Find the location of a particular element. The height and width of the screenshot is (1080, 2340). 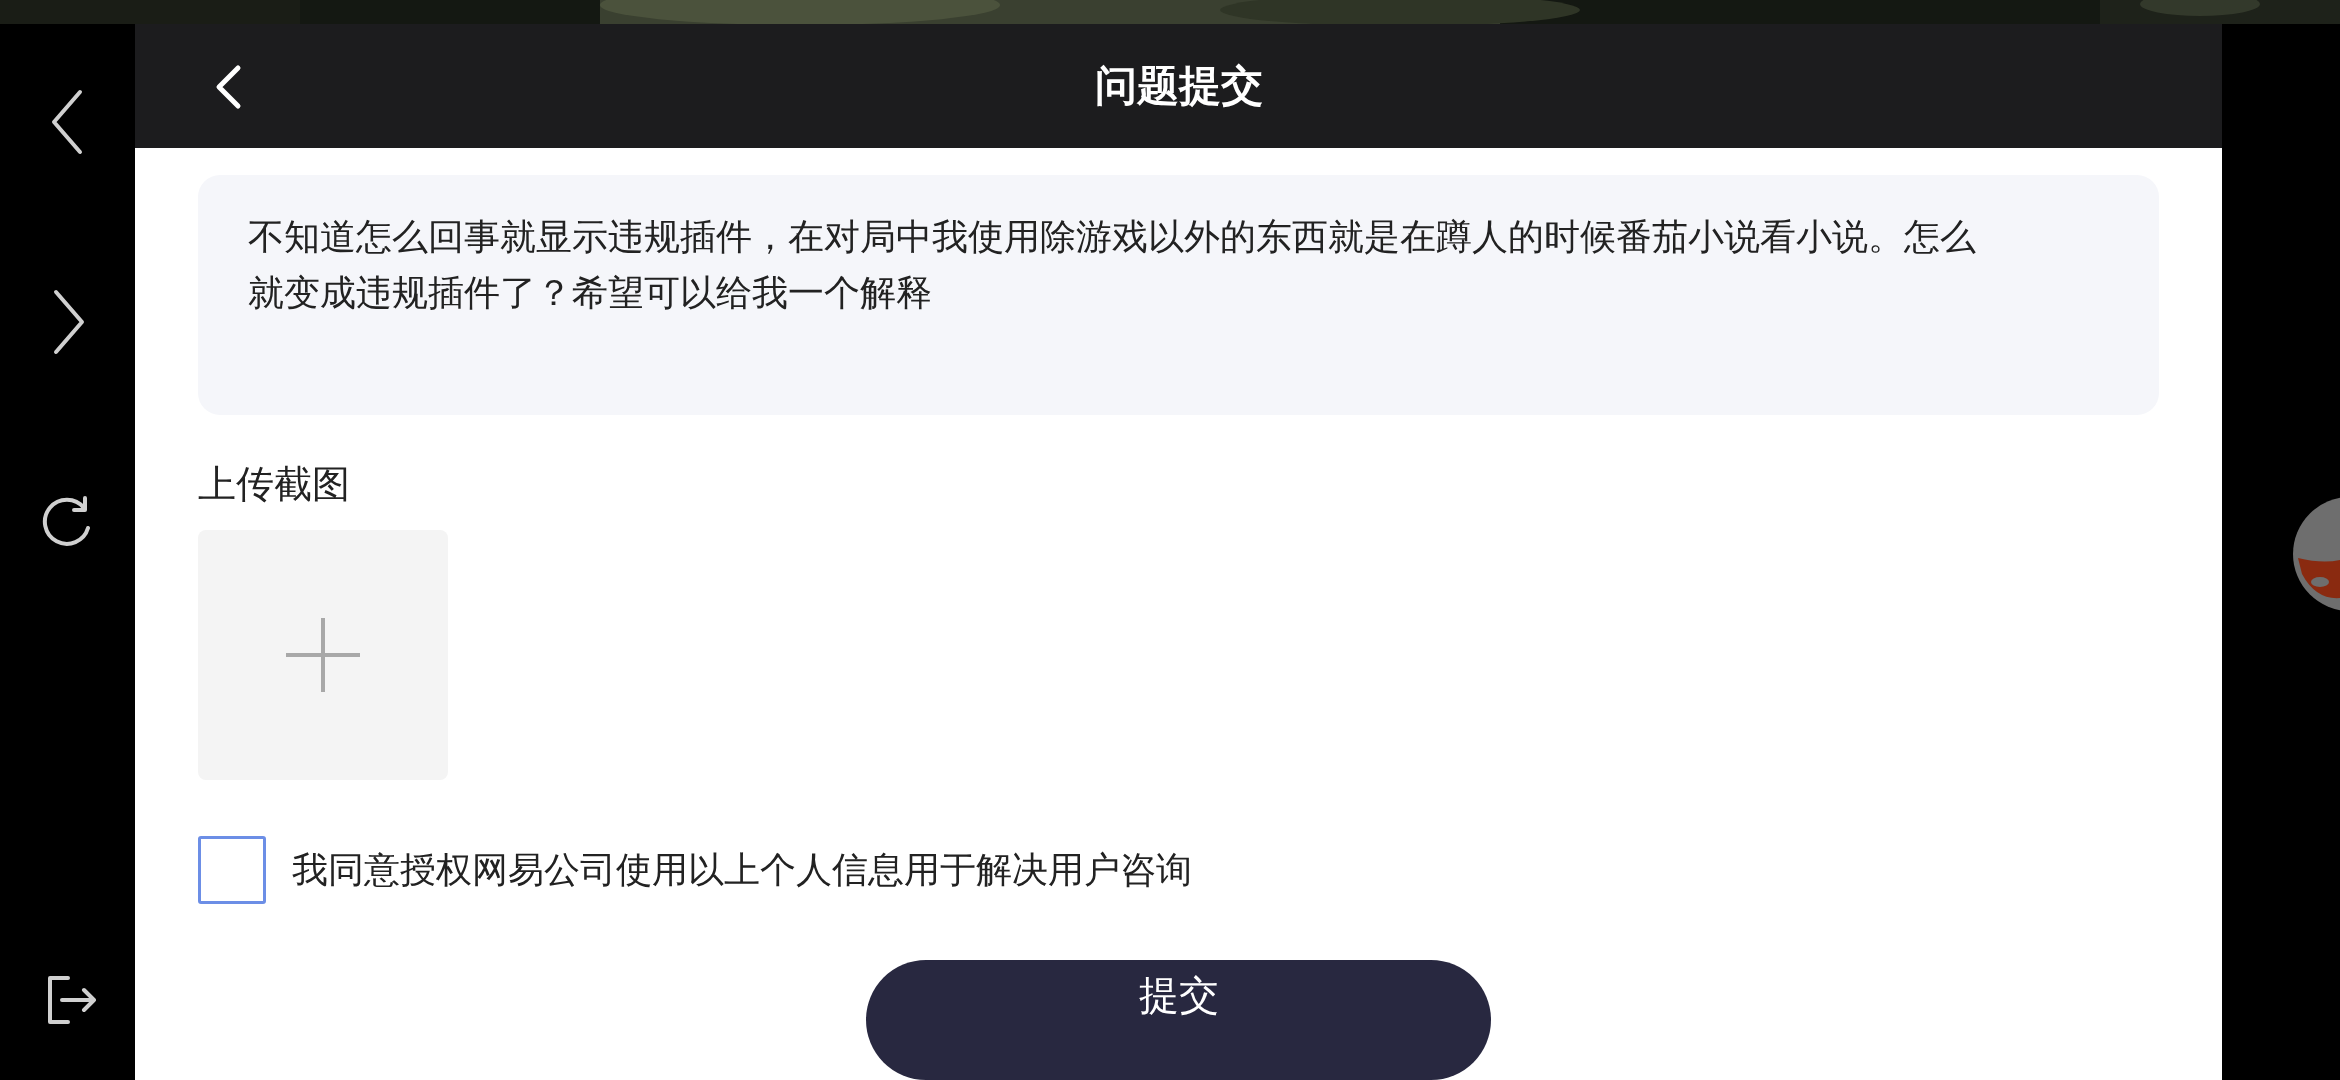

plus-icon is located at coordinates (323, 655).